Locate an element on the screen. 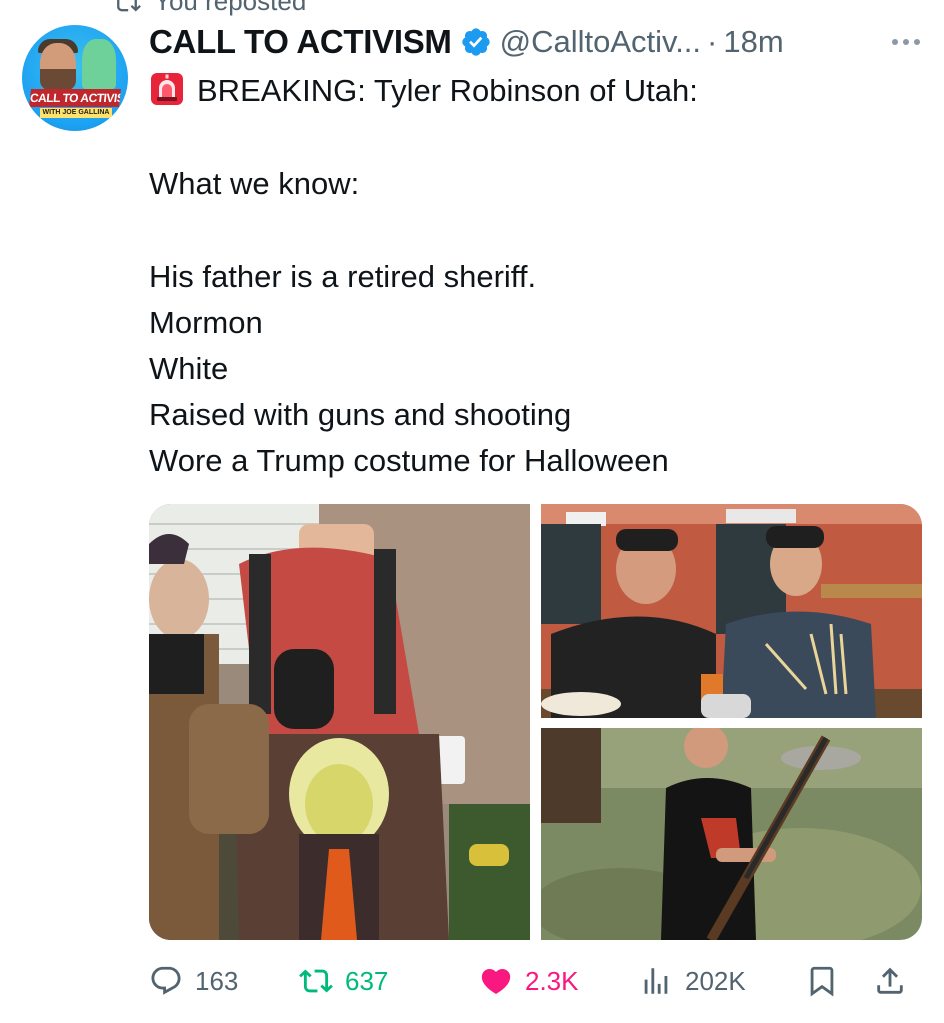 This screenshot has height=1023, width=944. reply-count: 163 is located at coordinates (217, 980).